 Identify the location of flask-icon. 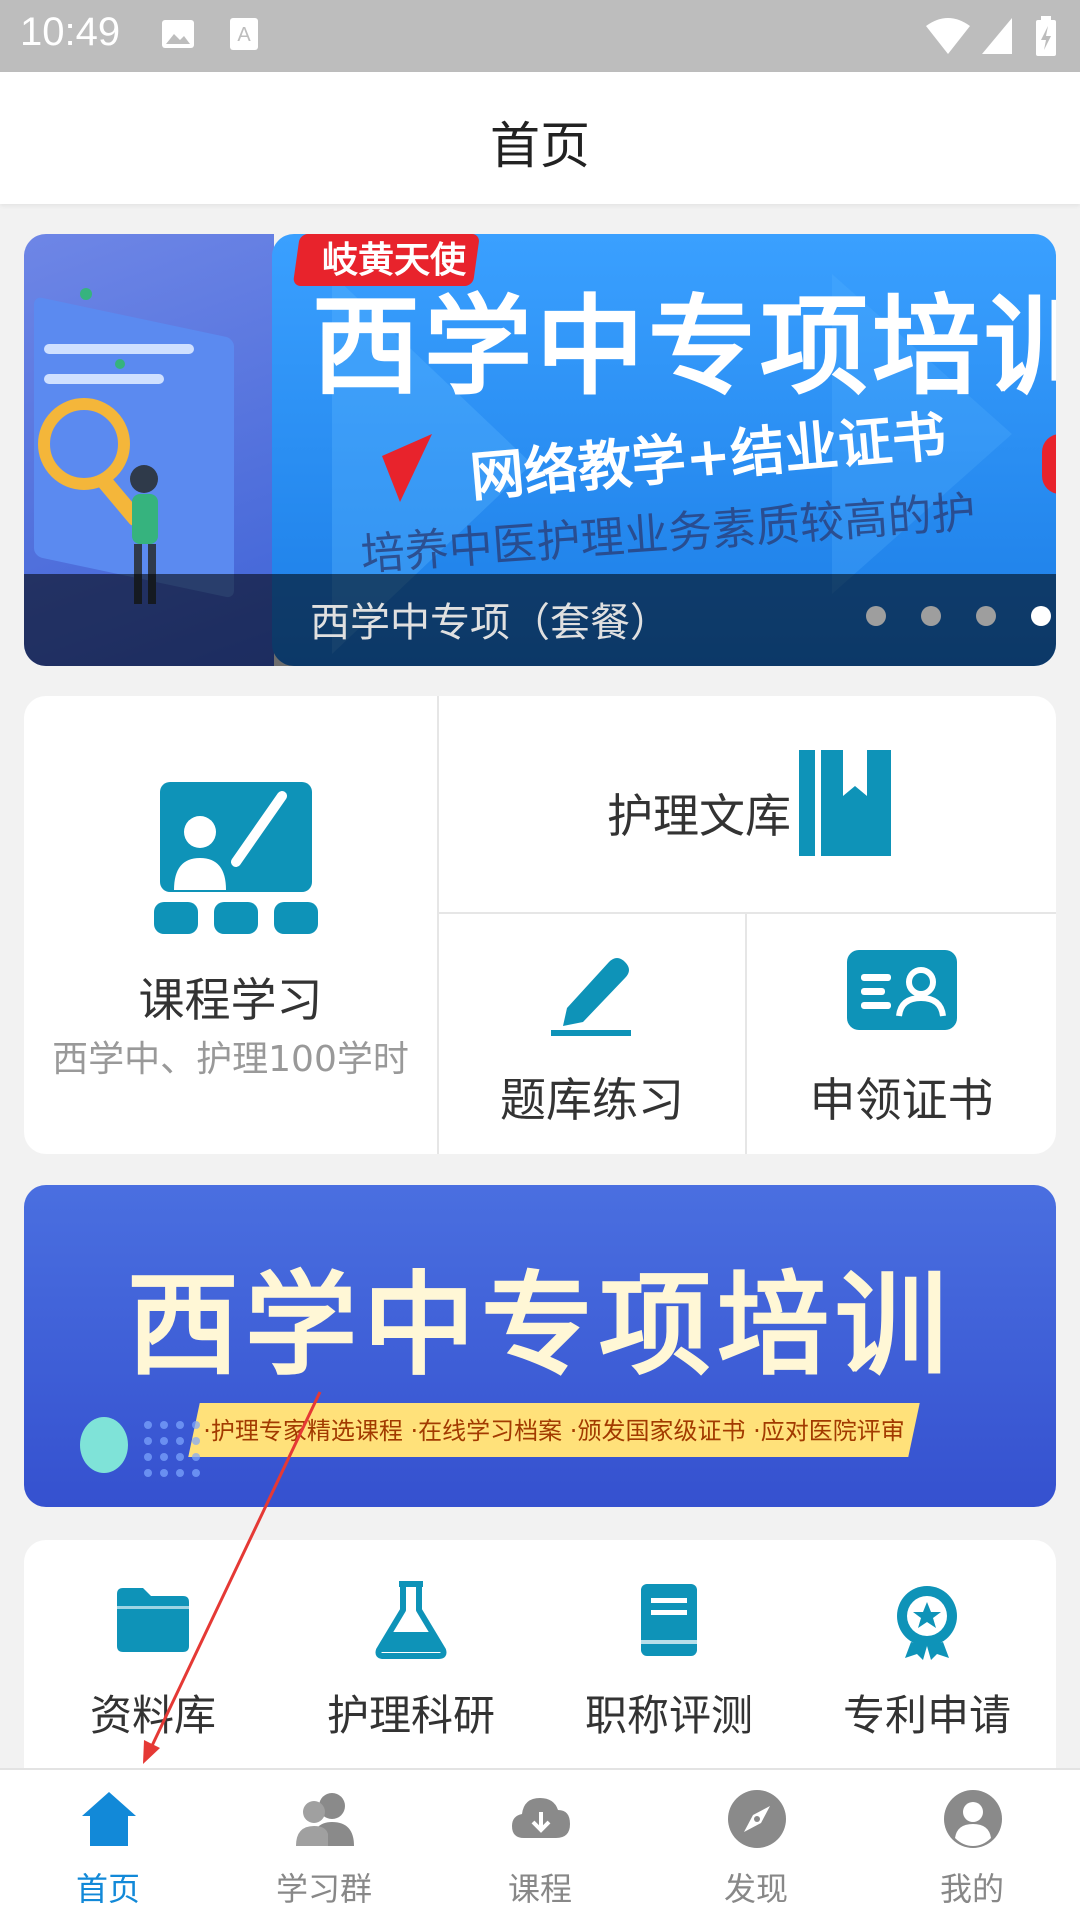
(411, 1620).